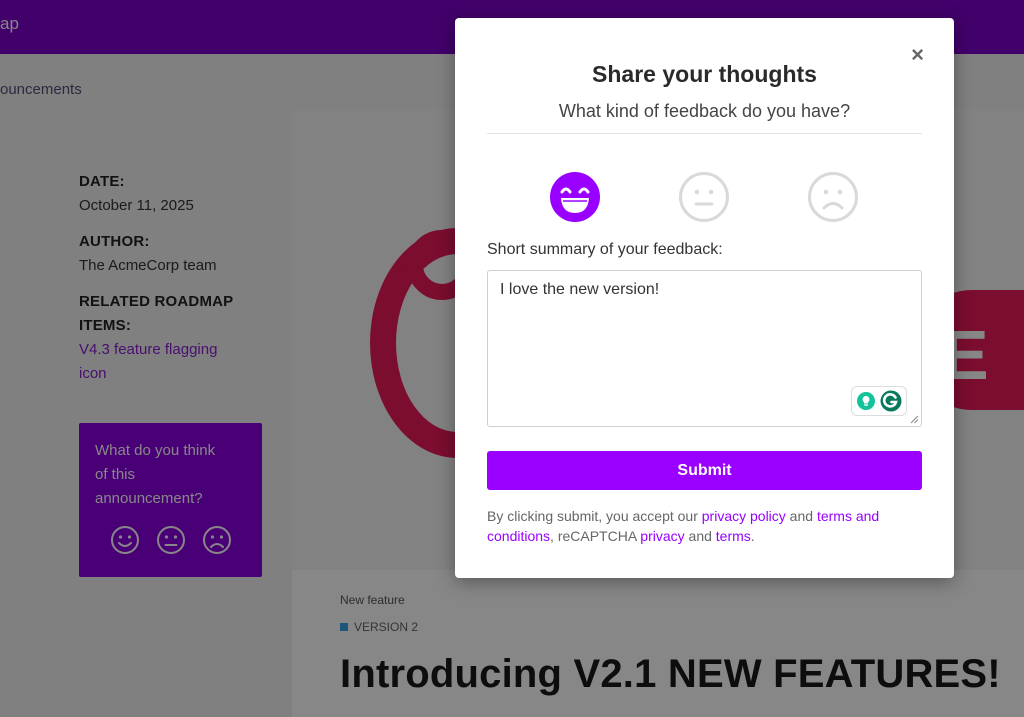 The height and width of the screenshot is (717, 1024). I want to click on modal-title: Share your thoughts, so click(704, 74).